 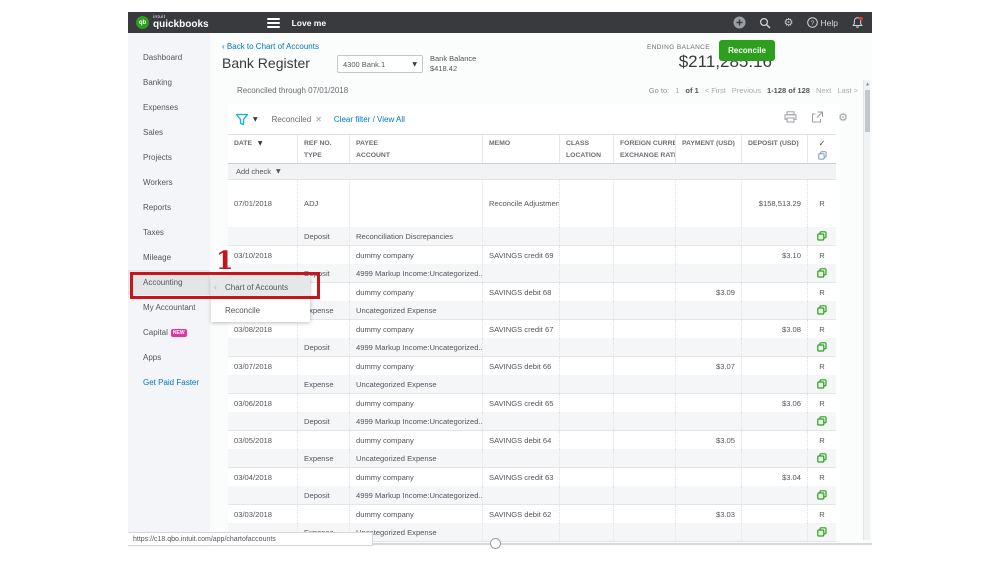 What do you see at coordinates (790, 117) in the screenshot?
I see `print-icon` at bounding box center [790, 117].